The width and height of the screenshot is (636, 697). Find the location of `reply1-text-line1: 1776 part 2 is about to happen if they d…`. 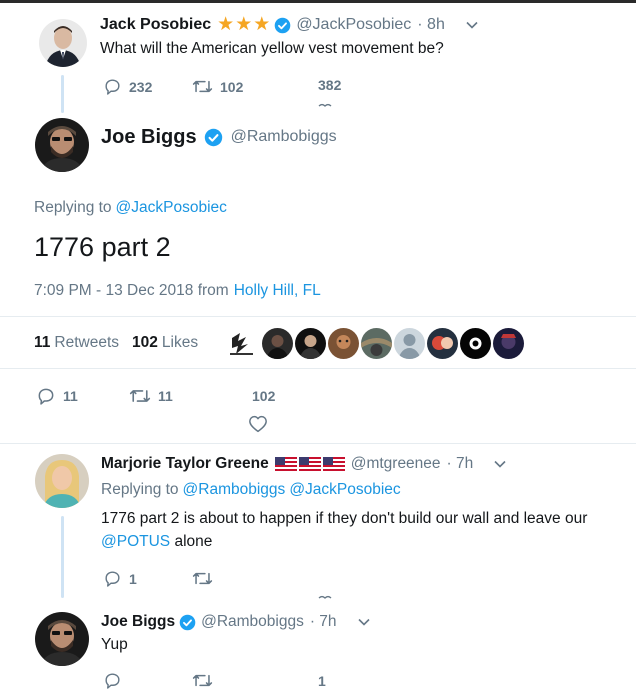

reply1-text-line1: 1776 part 2 is about to happen if they d… is located at coordinates (344, 518).